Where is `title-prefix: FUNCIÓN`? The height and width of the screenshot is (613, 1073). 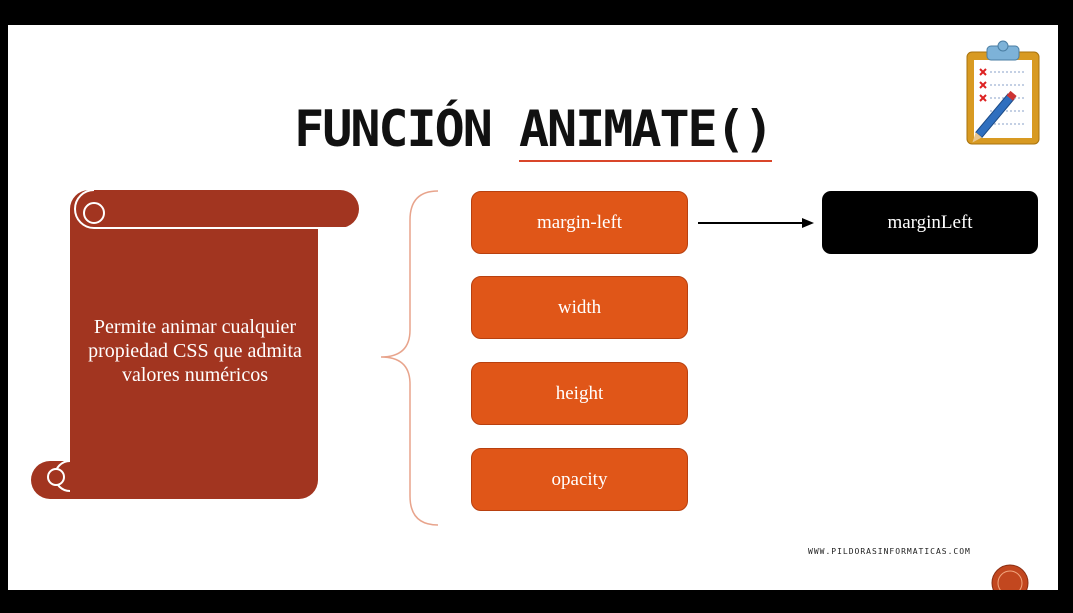 title-prefix: FUNCIÓN is located at coordinates (406, 129).